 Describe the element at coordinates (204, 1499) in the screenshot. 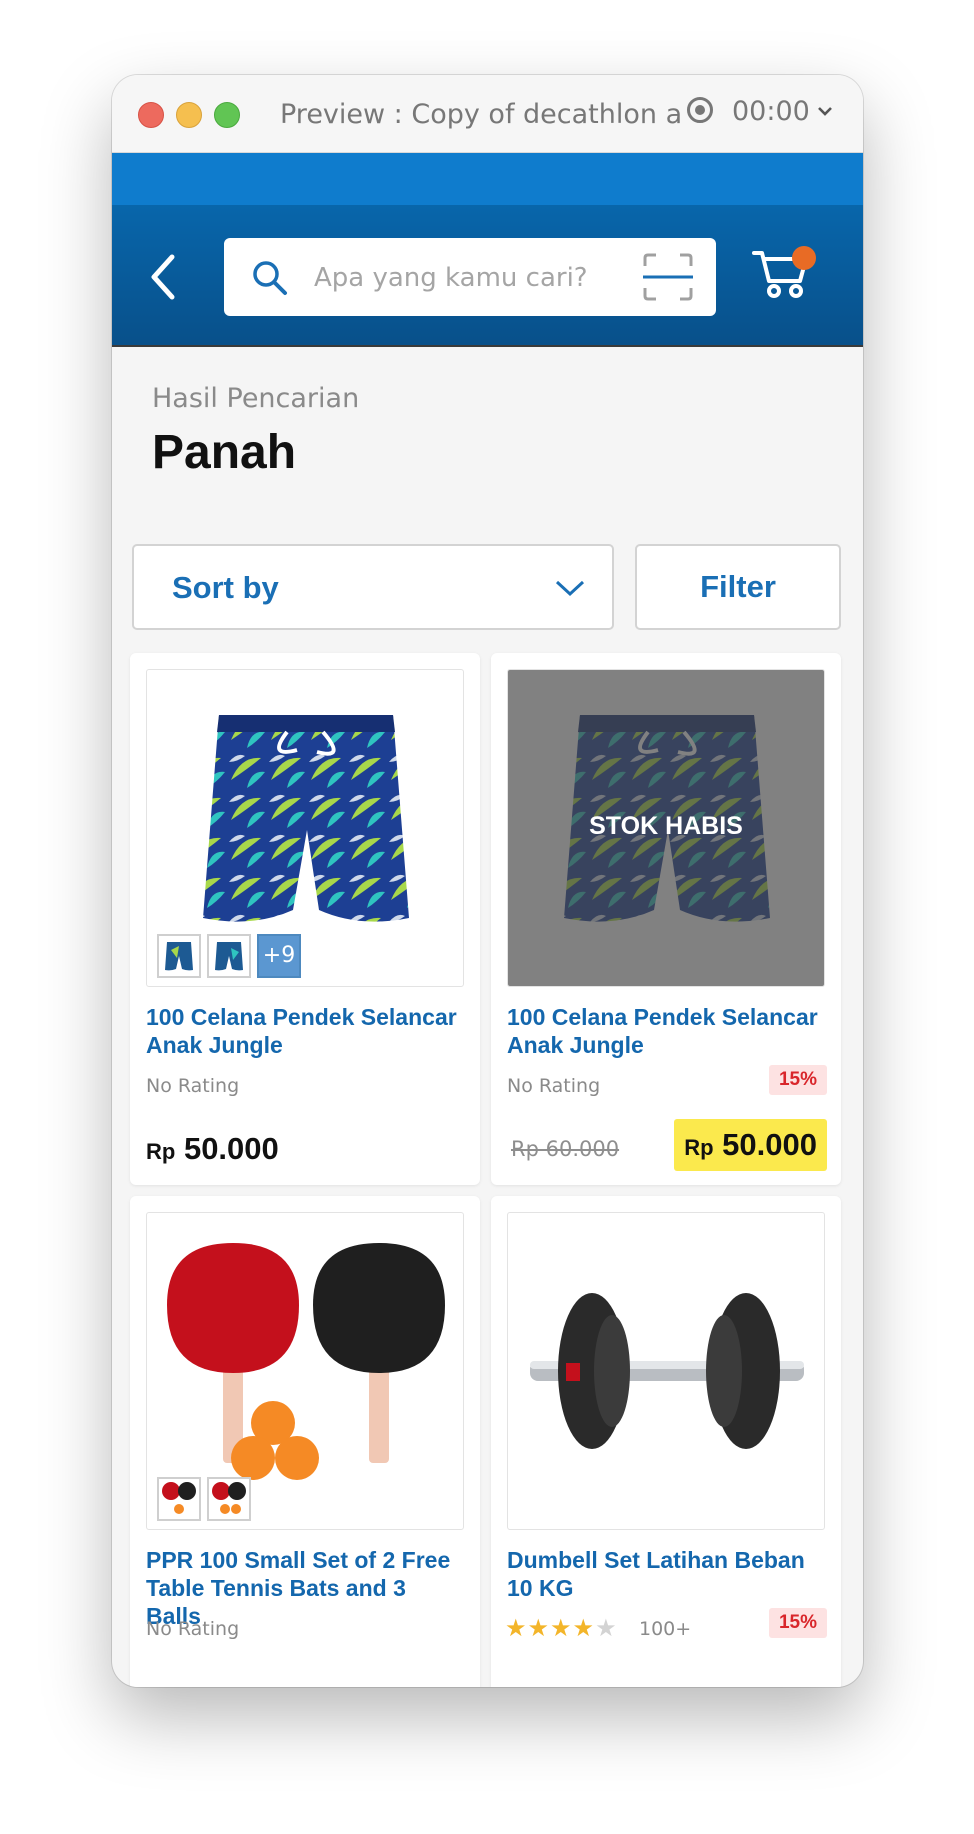

I see `thumbnail-strip` at that location.